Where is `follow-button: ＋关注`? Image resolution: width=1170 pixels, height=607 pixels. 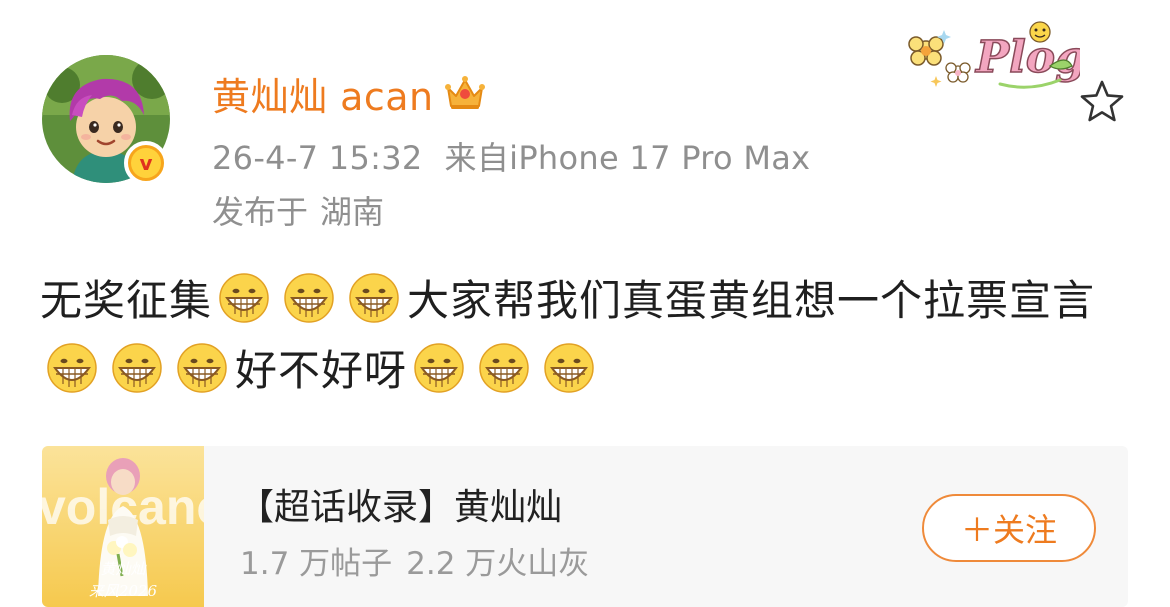 follow-button: ＋关注 is located at coordinates (1009, 528).